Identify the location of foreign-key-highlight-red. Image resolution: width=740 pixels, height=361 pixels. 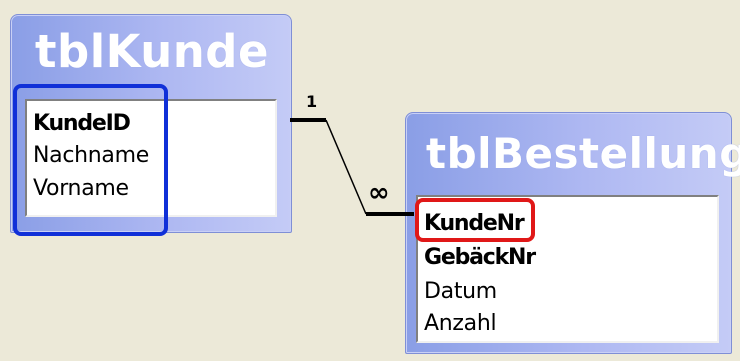
(475, 220).